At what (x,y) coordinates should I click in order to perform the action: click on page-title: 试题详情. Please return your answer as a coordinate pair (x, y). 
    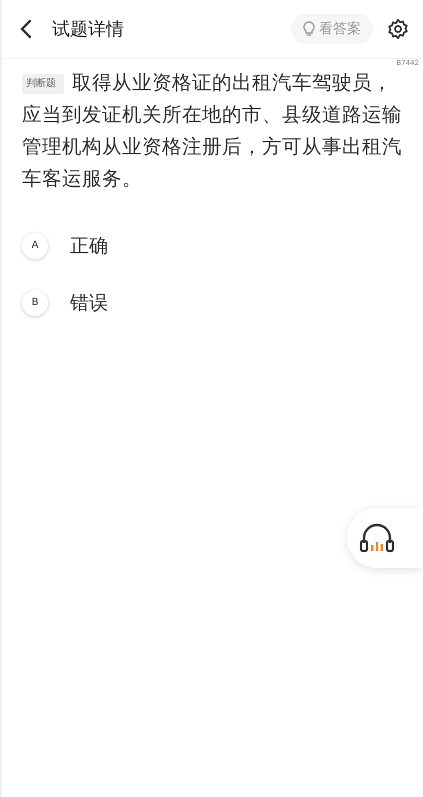
    Looking at the image, I should click on (88, 29).